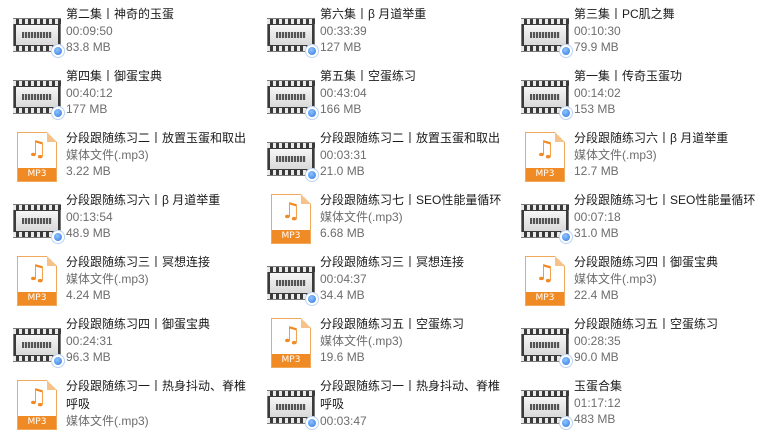 The width and height of the screenshot is (777, 448). Describe the element at coordinates (664, 215) in the screenshot. I see `file-info: 分段跟随练习七丨SEO性能量循环 00:07:18 31.0 MB` at that location.